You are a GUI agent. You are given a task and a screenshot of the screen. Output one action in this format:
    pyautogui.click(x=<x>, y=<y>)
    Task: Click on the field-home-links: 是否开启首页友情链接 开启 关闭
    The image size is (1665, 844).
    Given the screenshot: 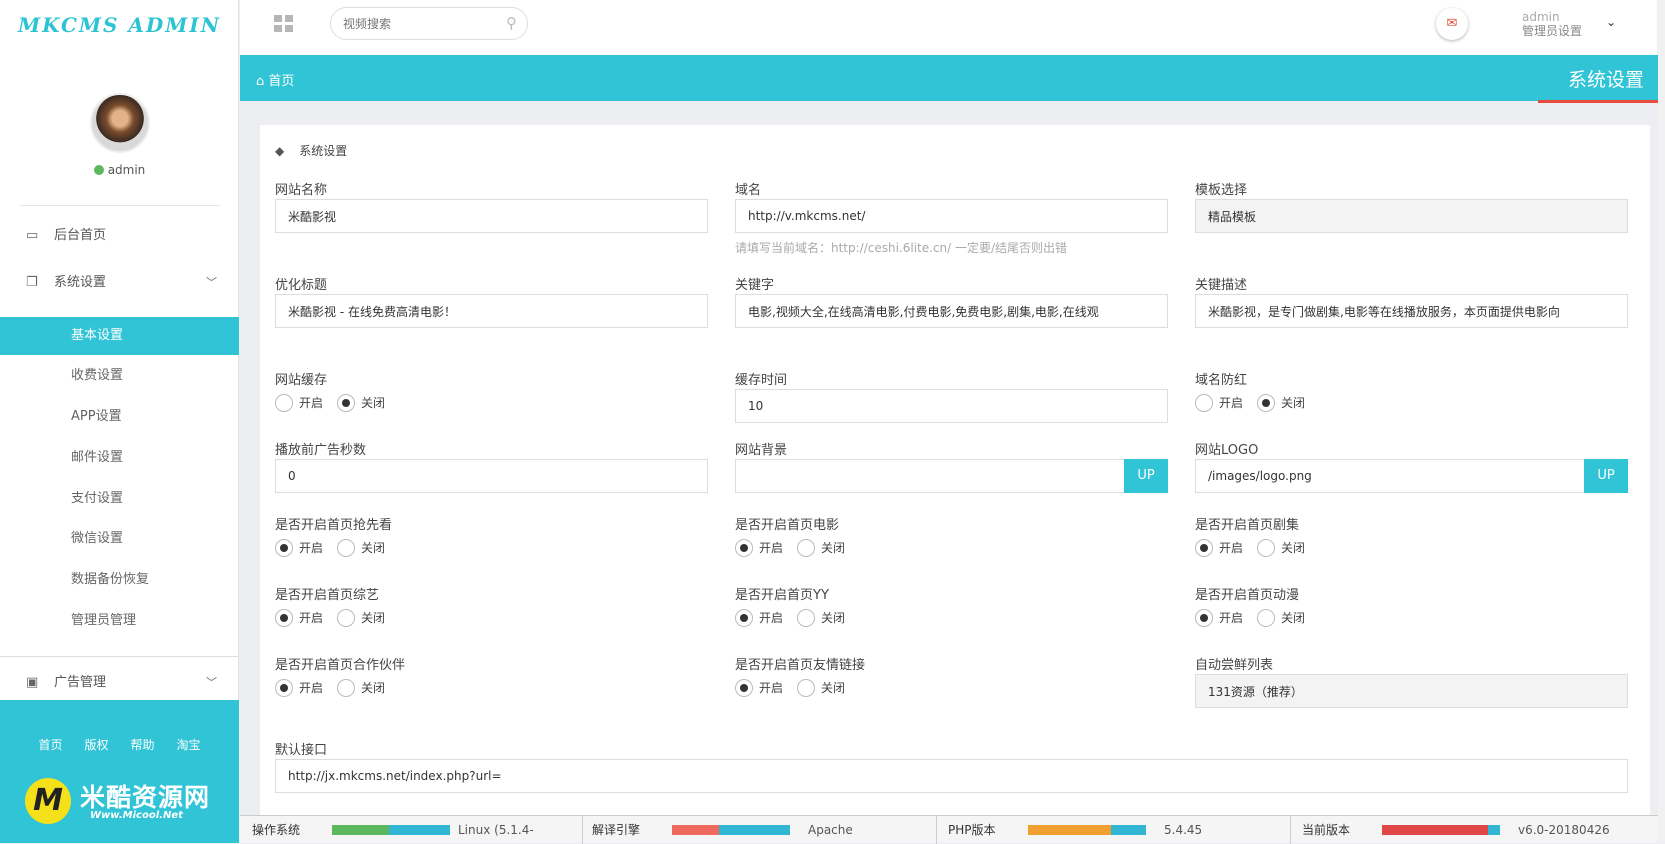 What is the action you would take?
    pyautogui.click(x=951, y=676)
    